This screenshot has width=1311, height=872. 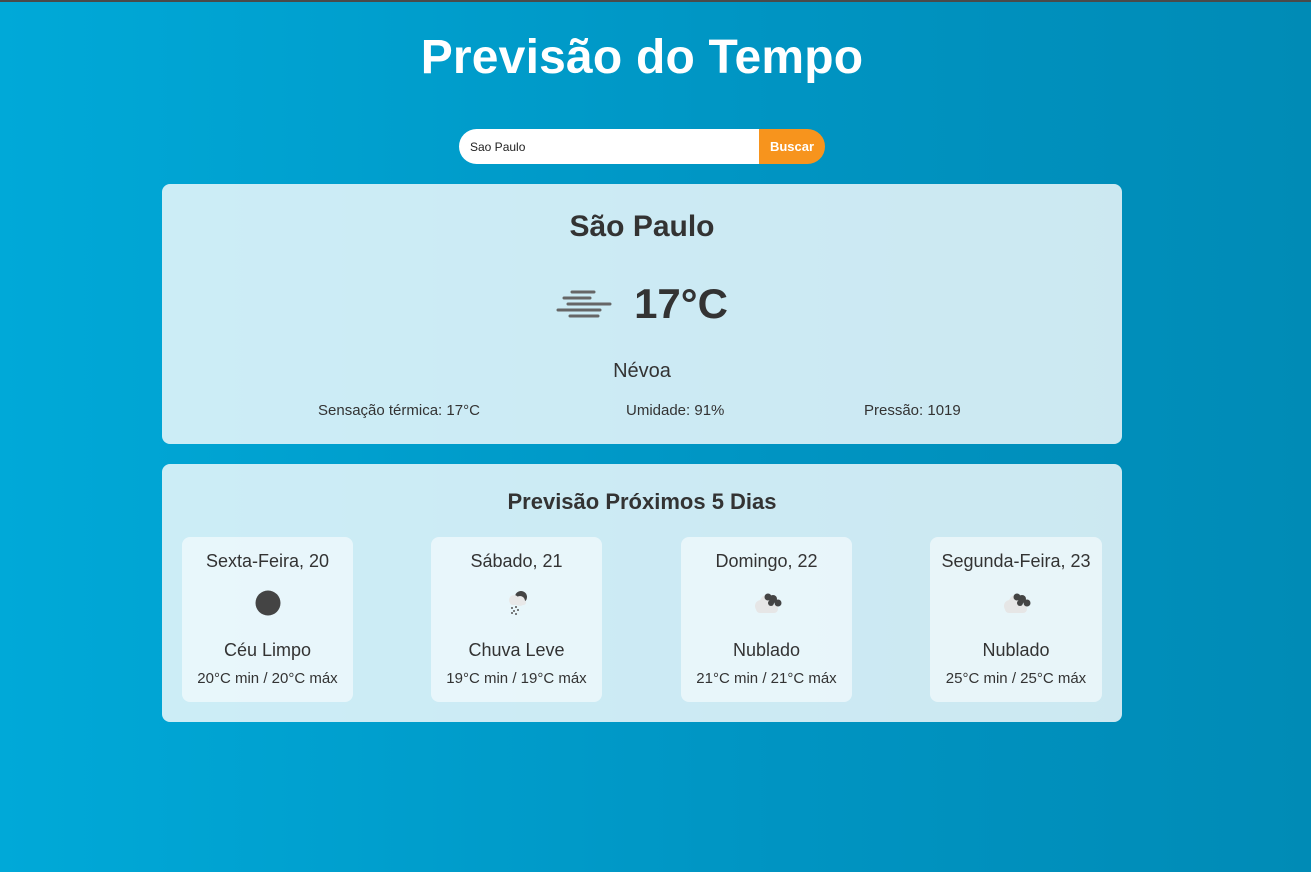 I want to click on city-name: São Paulo, so click(x=642, y=226).